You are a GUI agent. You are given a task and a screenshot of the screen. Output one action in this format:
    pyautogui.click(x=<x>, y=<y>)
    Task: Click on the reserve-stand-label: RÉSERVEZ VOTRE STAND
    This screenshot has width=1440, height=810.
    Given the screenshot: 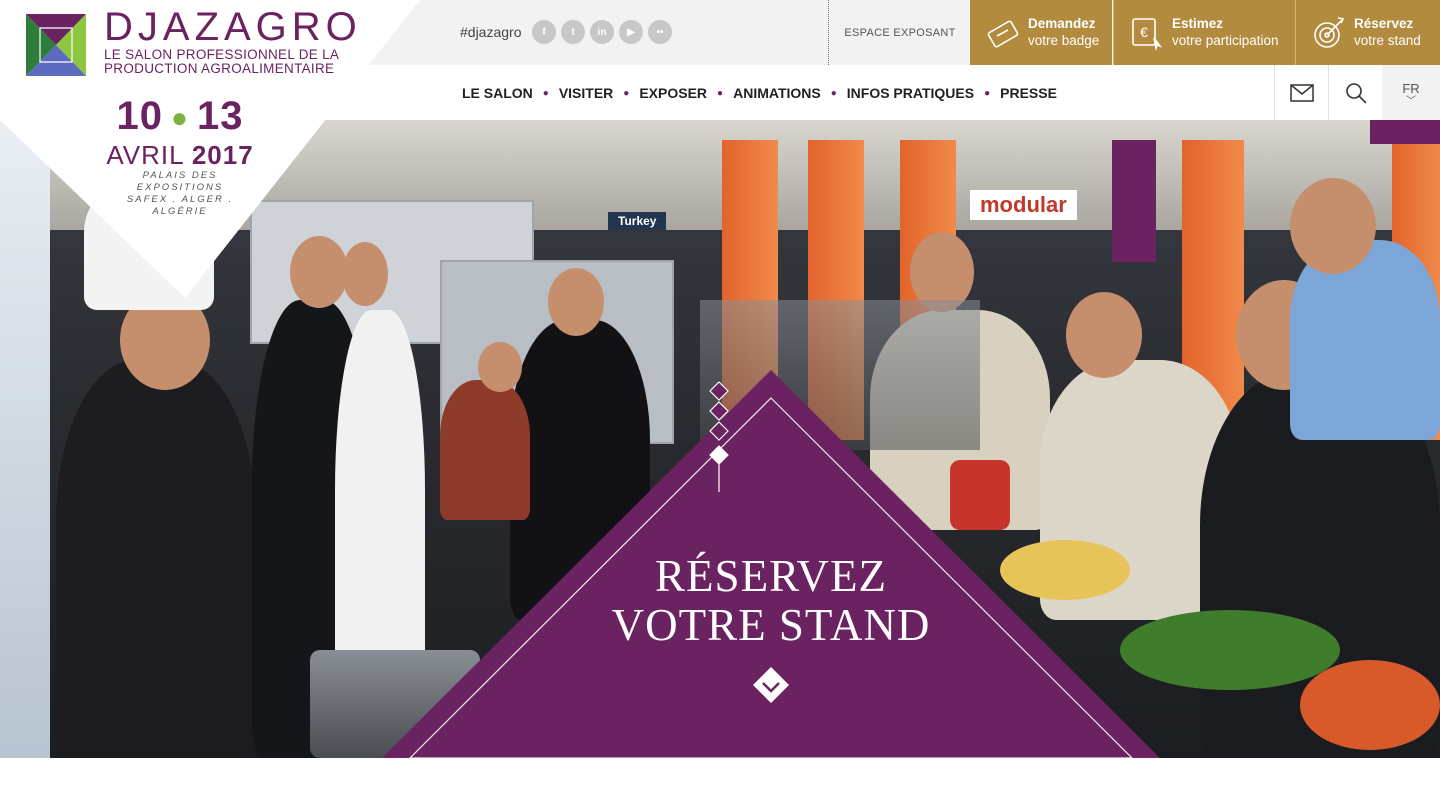 What is the action you would take?
    pyautogui.click(x=771, y=601)
    